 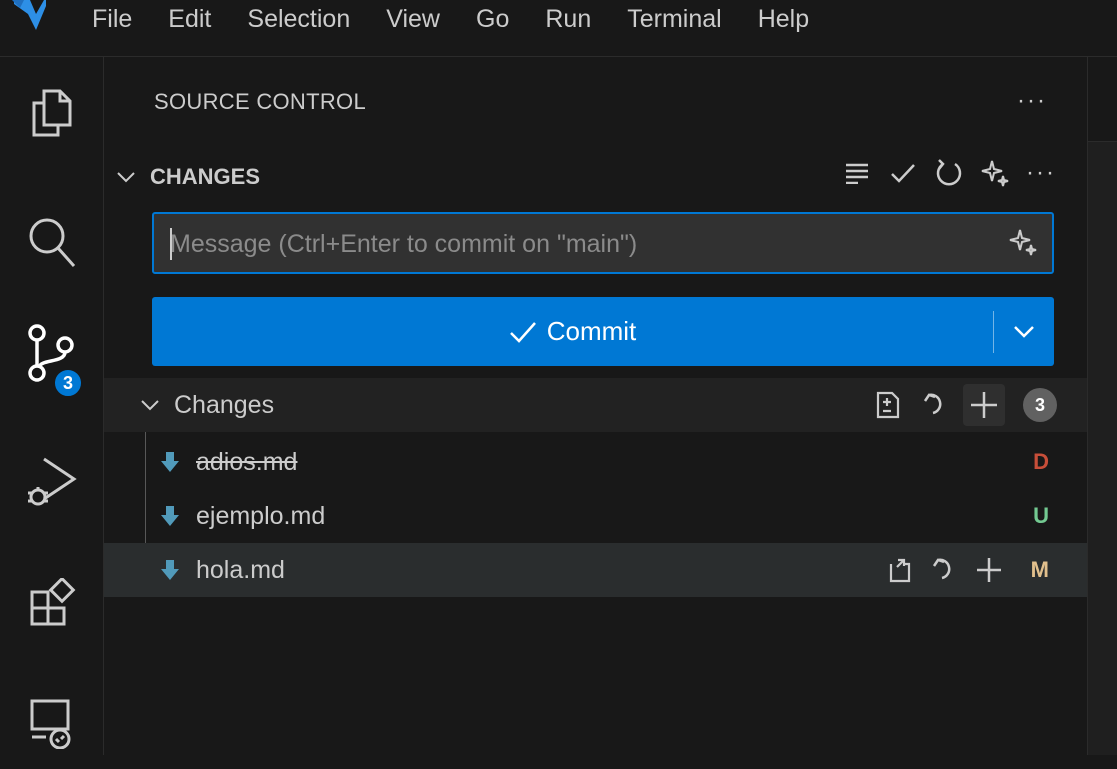 I want to click on remote-explorer-icon, so click(x=51, y=723).